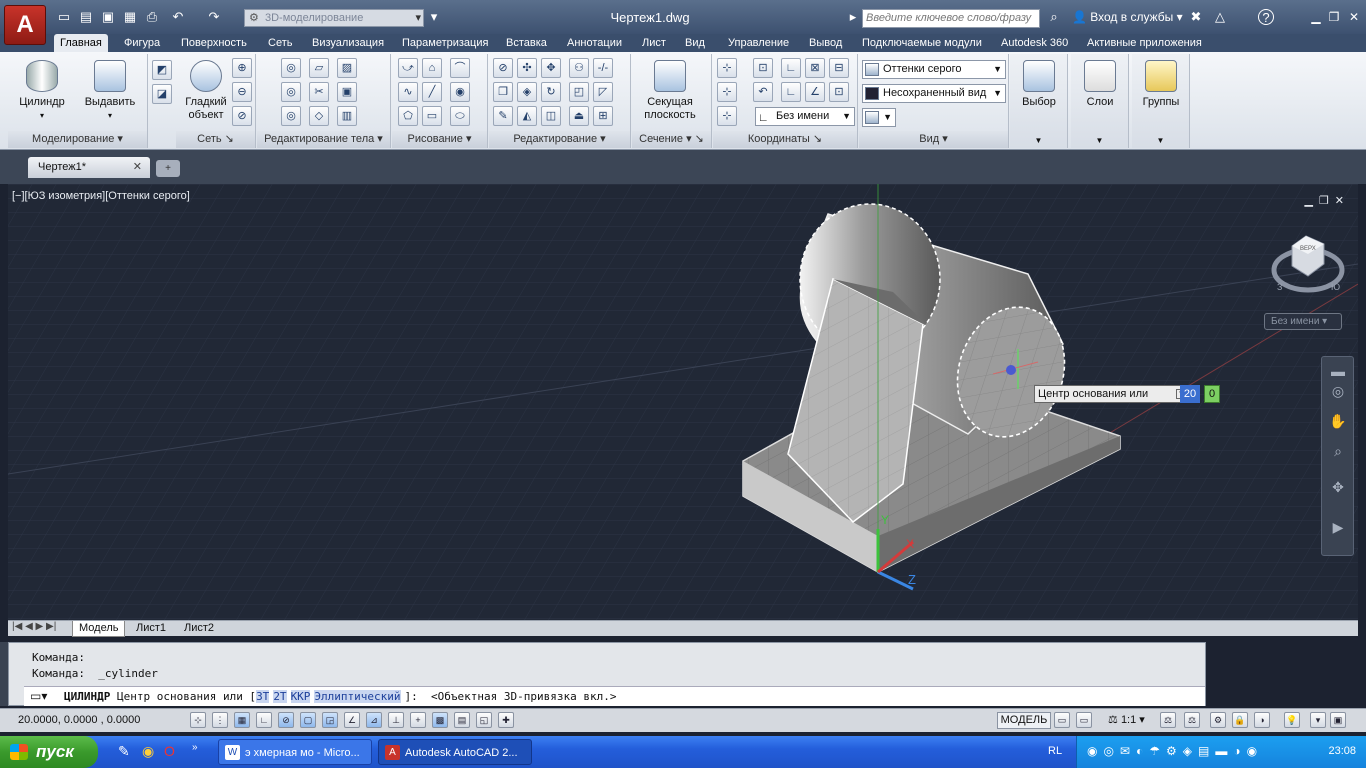 The height and width of the screenshot is (768, 1366). Describe the element at coordinates (1034, 43) in the screenshot. I see `ribbon-tab: Autodesk 360` at that location.